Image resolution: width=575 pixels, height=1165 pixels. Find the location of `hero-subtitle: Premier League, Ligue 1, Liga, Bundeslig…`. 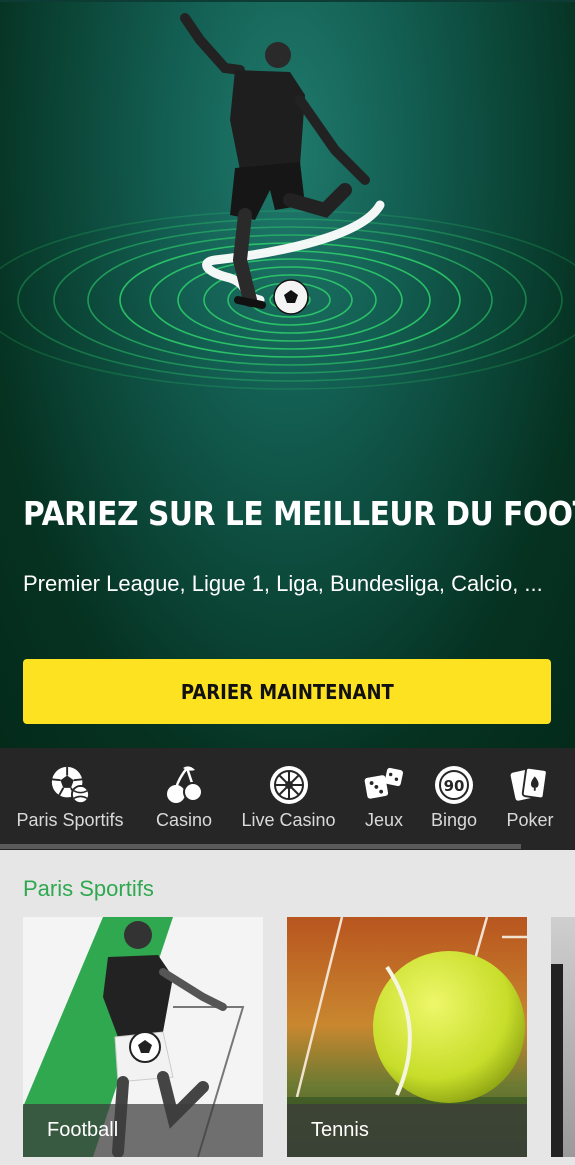

hero-subtitle: Premier League, Ligue 1, Liga, Bundeslig… is located at coordinates (283, 583).